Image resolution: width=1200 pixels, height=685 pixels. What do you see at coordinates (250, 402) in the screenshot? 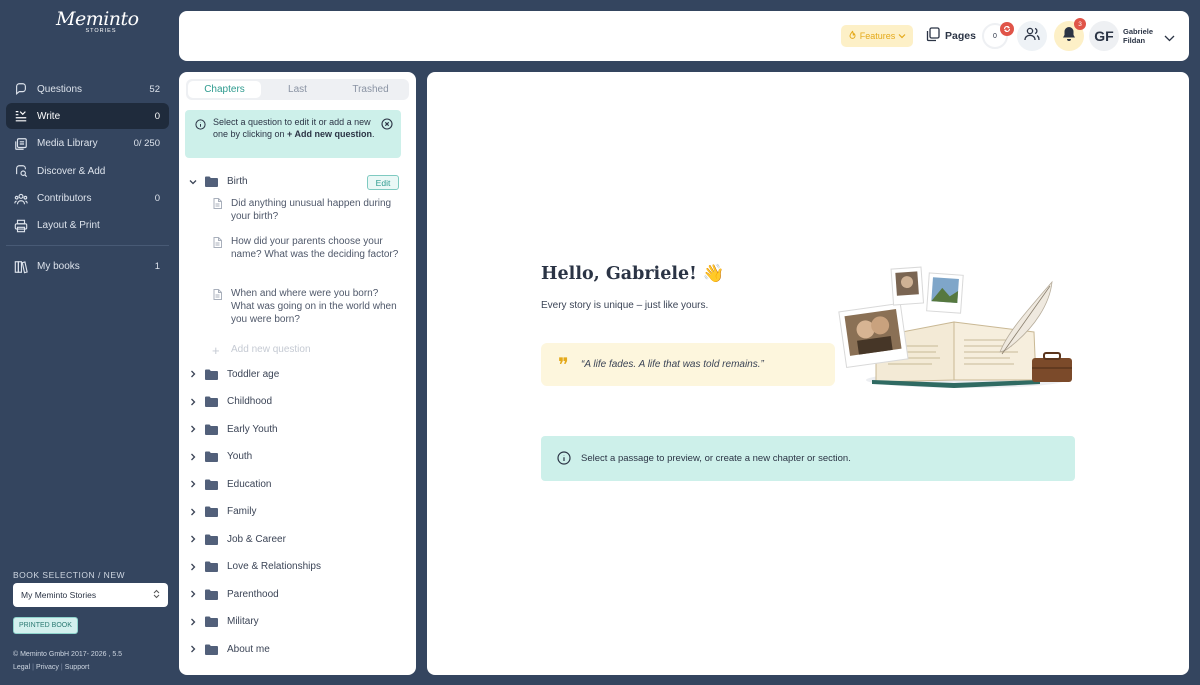
I see `chapter-label: Childhood` at bounding box center [250, 402].